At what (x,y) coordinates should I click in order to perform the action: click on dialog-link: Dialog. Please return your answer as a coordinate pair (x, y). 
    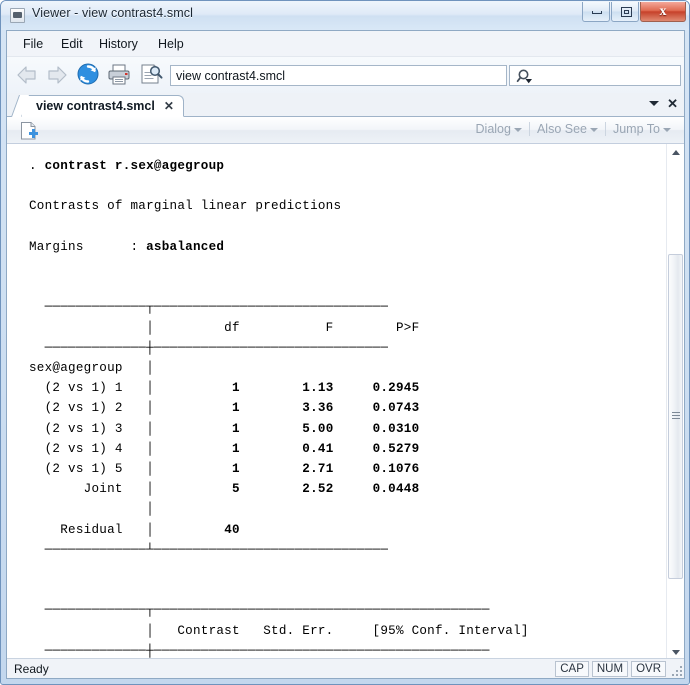
    Looking at the image, I should click on (499, 129).